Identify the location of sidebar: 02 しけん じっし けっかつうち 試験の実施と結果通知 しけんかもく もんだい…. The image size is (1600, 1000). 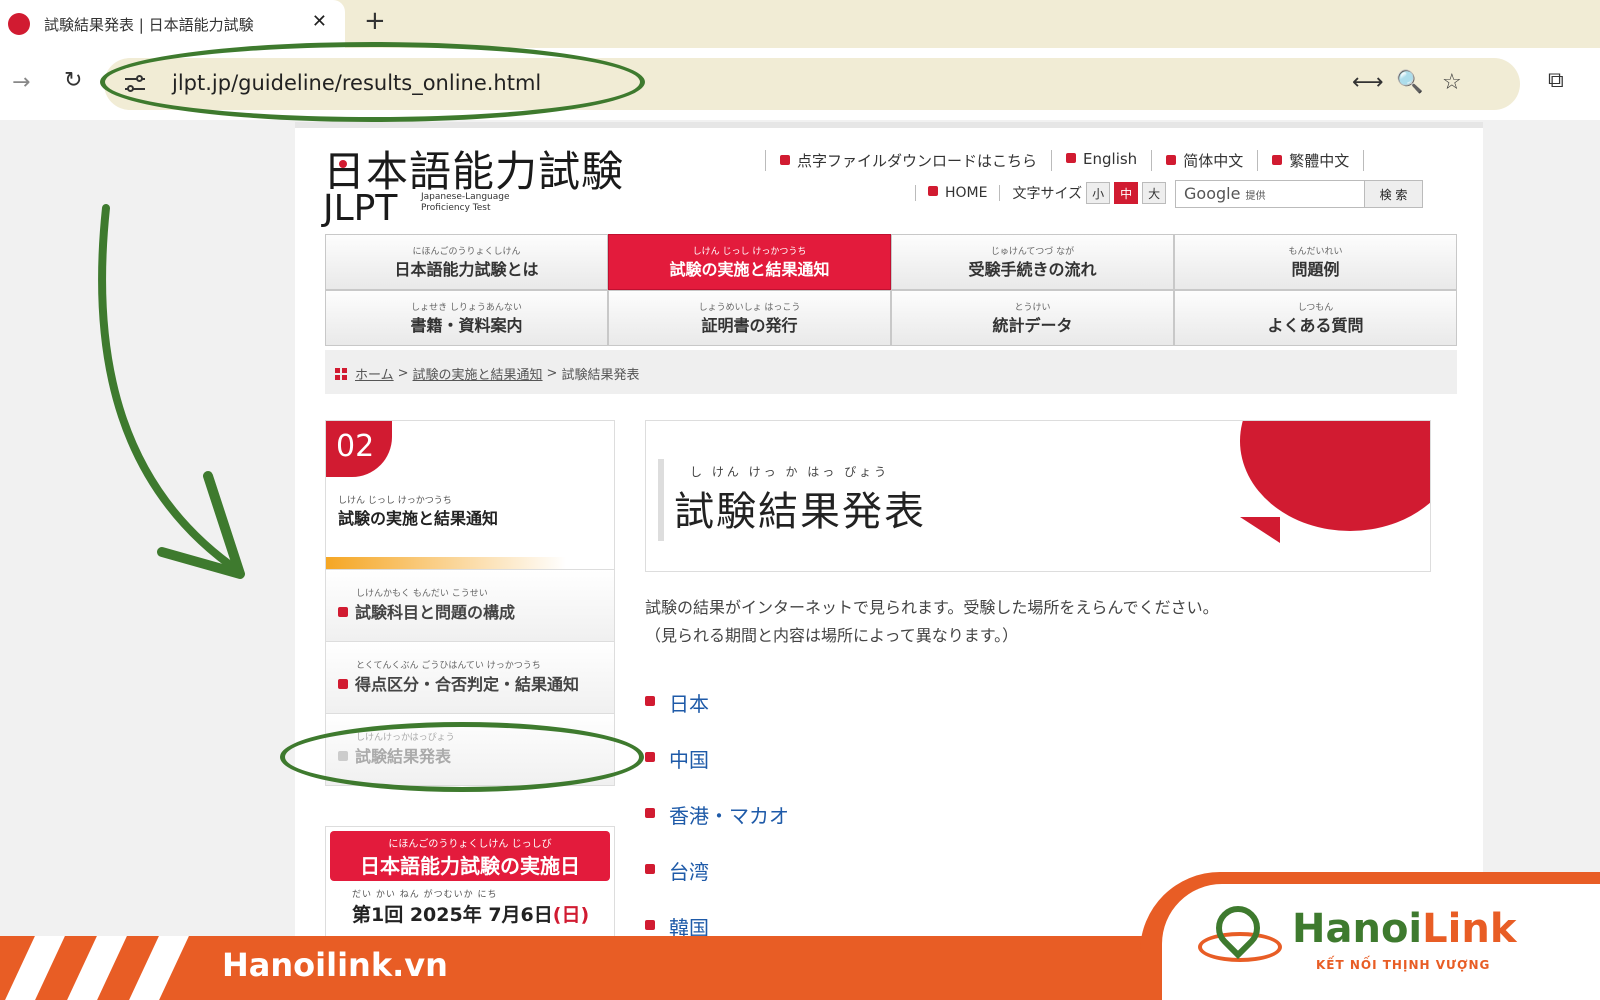
(470, 693).